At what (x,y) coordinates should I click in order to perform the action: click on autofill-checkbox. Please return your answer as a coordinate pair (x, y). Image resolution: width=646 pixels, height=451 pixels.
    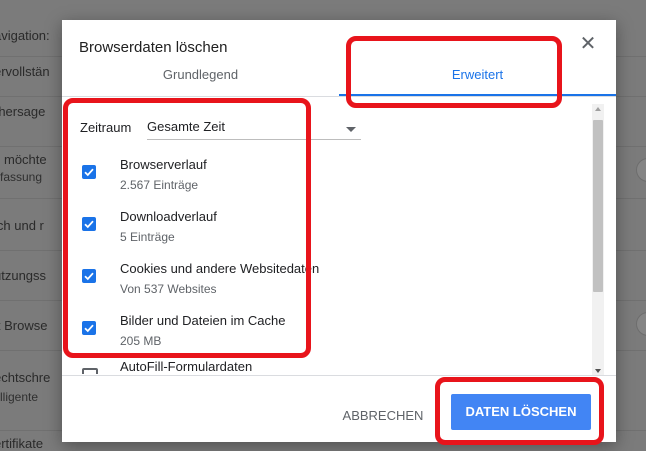
    Looking at the image, I should click on (90, 371).